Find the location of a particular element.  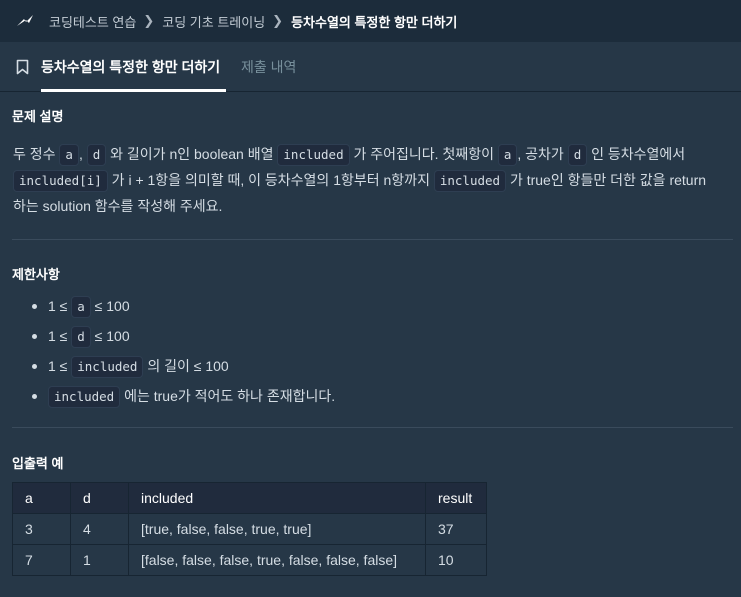

table-cell: 4 is located at coordinates (99, 529).